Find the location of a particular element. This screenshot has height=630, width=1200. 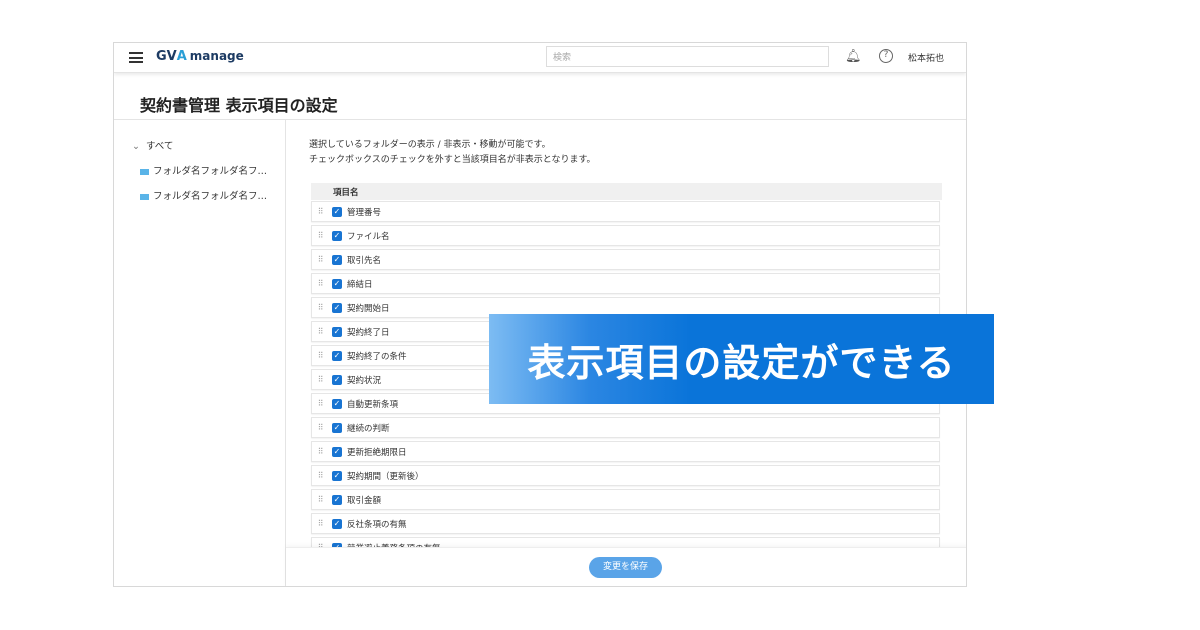

top-bar: GVA manage 検索 🔔︎ ? 松本拓也 is located at coordinates (540, 58).